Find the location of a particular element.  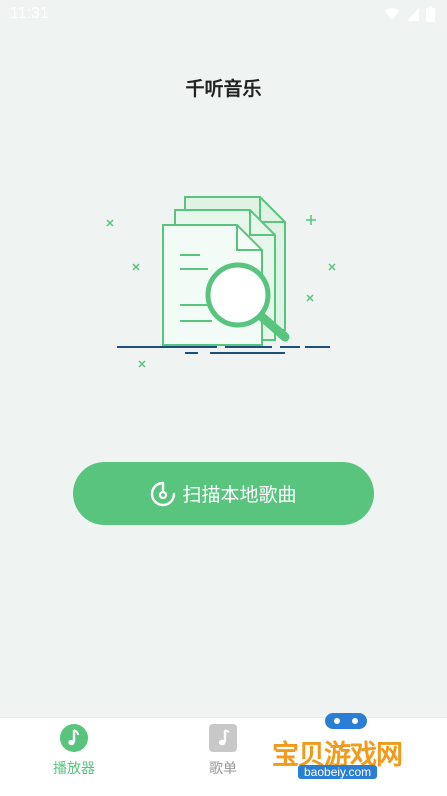

page-title: 千听音乐 is located at coordinates (223, 89).